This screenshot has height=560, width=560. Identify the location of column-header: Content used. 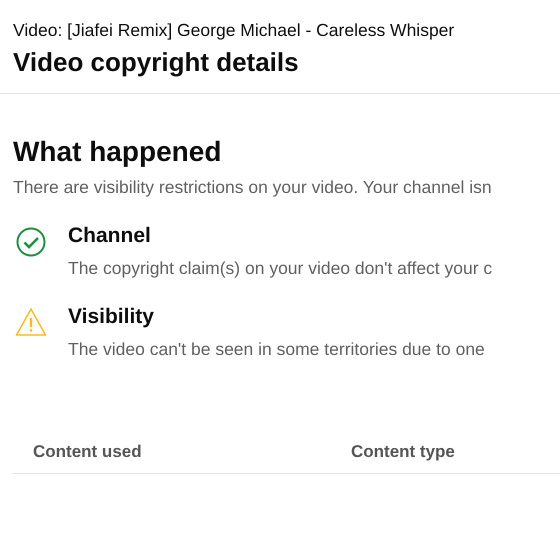
(88, 452).